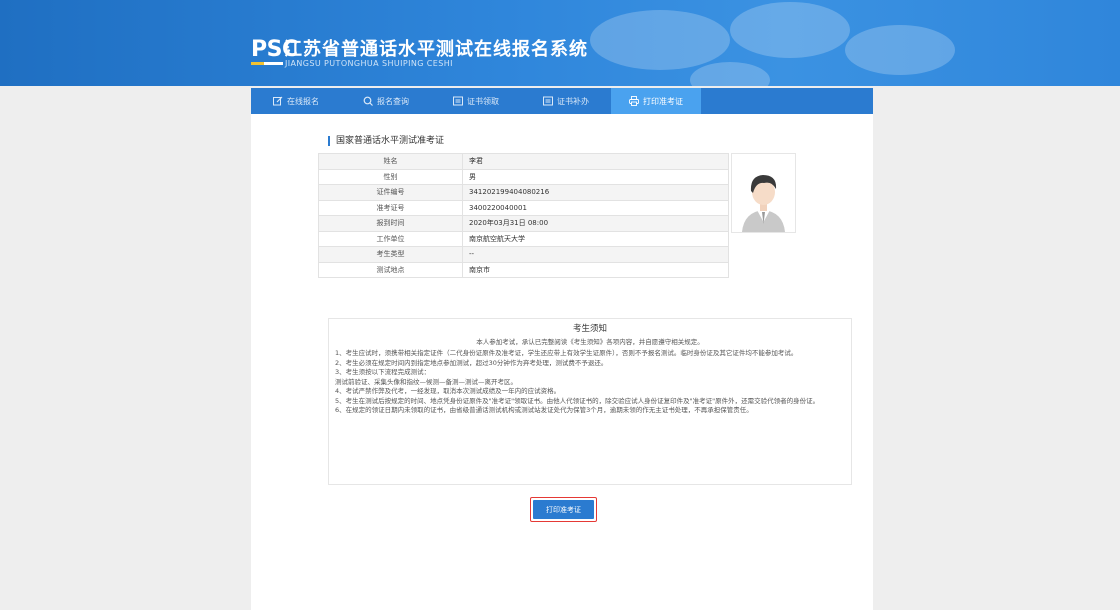  Describe the element at coordinates (772, 44) in the screenshot. I see `world-map-decoration` at that location.